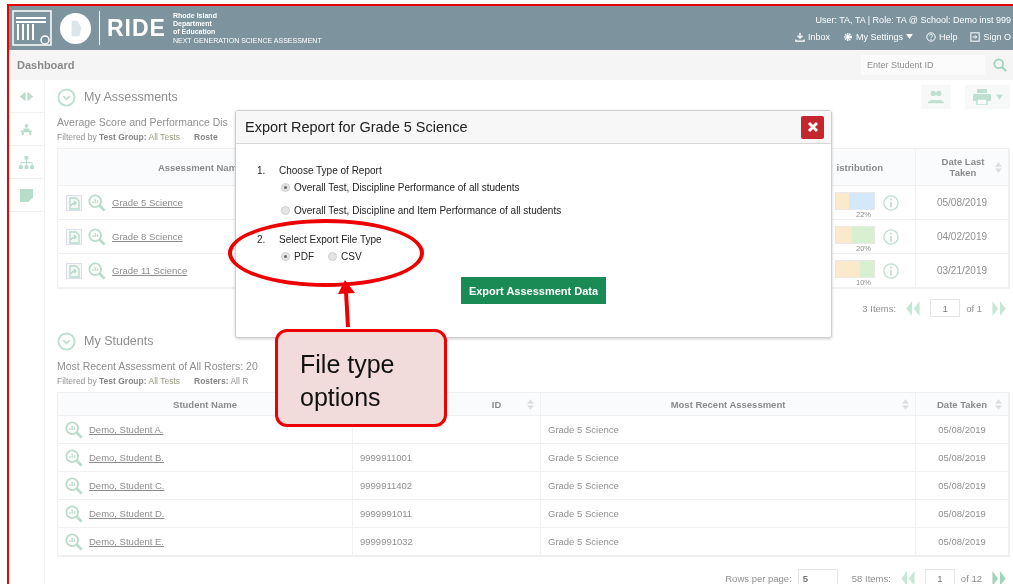 This screenshot has height=584, width=1013. What do you see at coordinates (930, 36) in the screenshot?
I see `help-icon` at bounding box center [930, 36].